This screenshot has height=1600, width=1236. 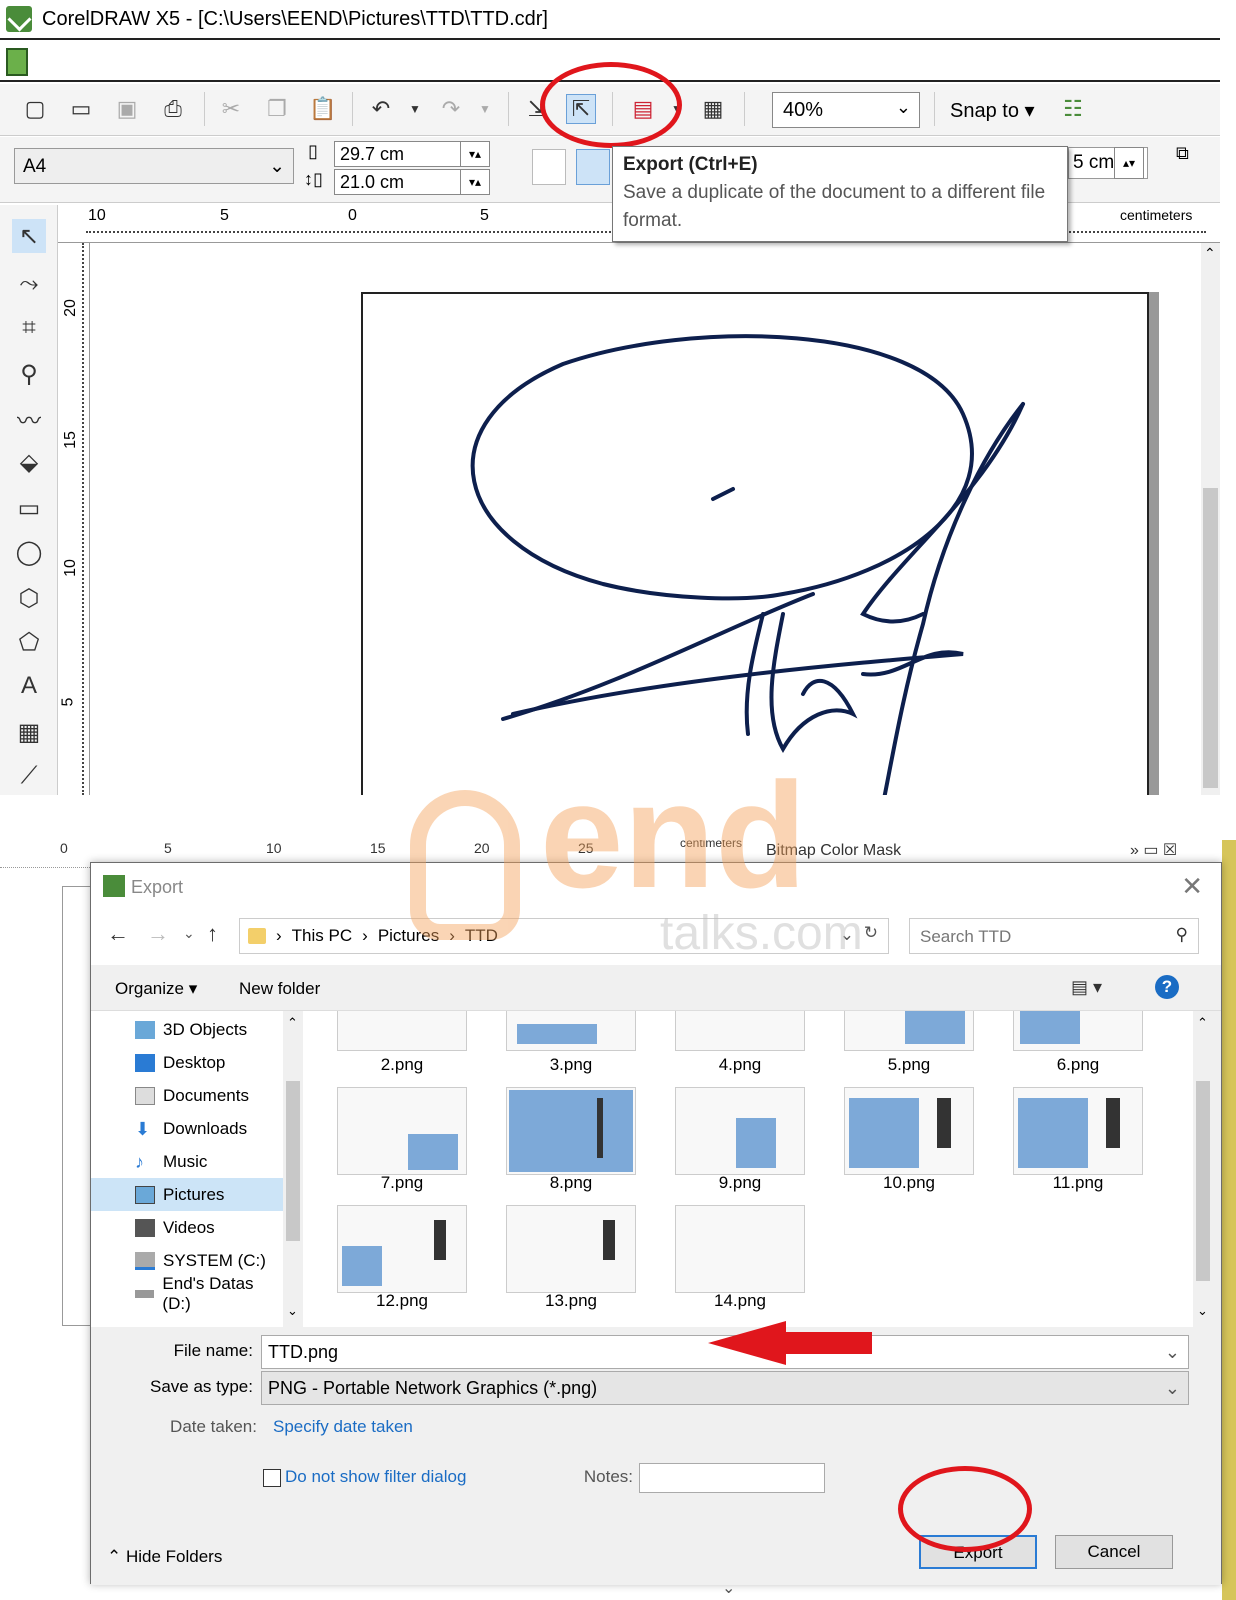 What do you see at coordinates (29, 328) in the screenshot?
I see `crop-tool-icon: ⌗` at bounding box center [29, 328].